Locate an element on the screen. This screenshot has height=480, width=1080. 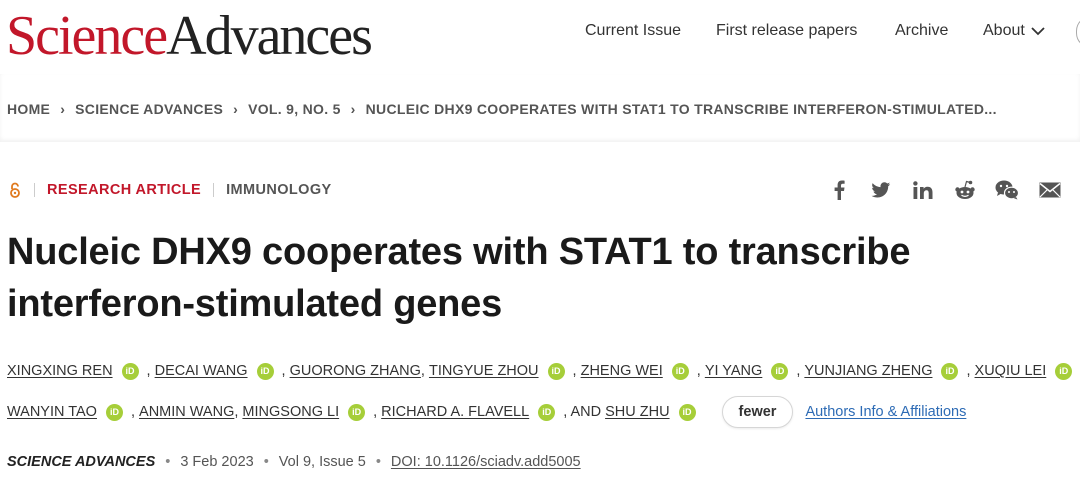
breadcrumb-issue: VOL. 9, NO. 5 is located at coordinates (294, 109).